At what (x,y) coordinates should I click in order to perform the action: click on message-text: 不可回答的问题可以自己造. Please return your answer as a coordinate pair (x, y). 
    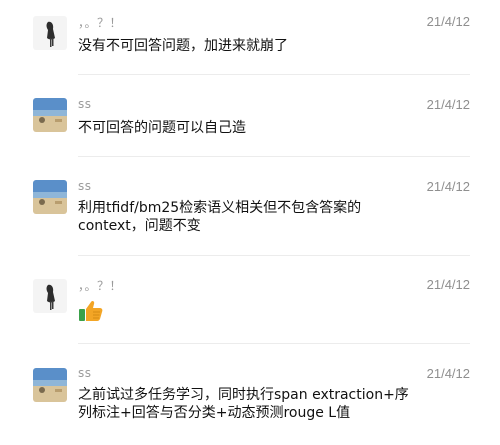
    Looking at the image, I should click on (162, 128).